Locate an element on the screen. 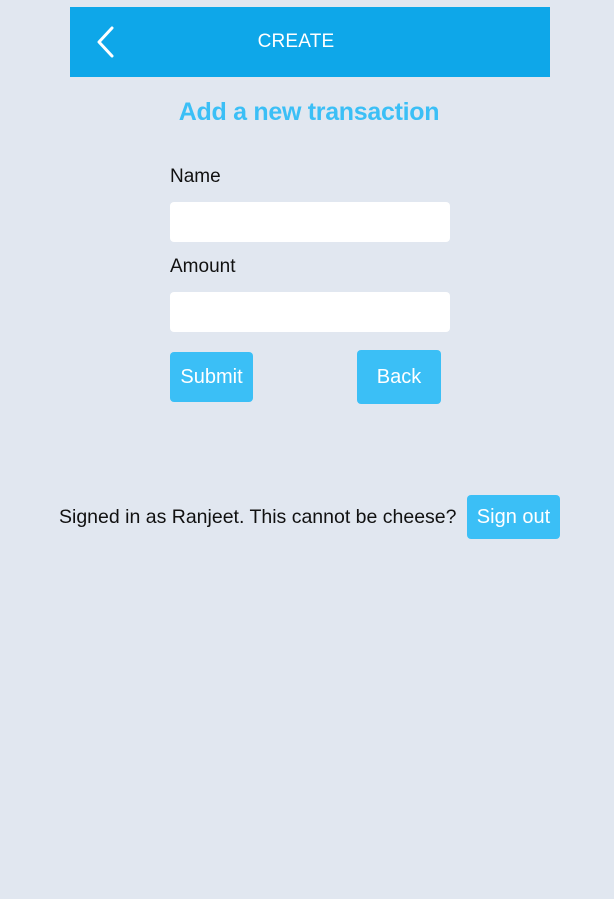 This screenshot has width=614, height=899. name-input is located at coordinates (310, 222).